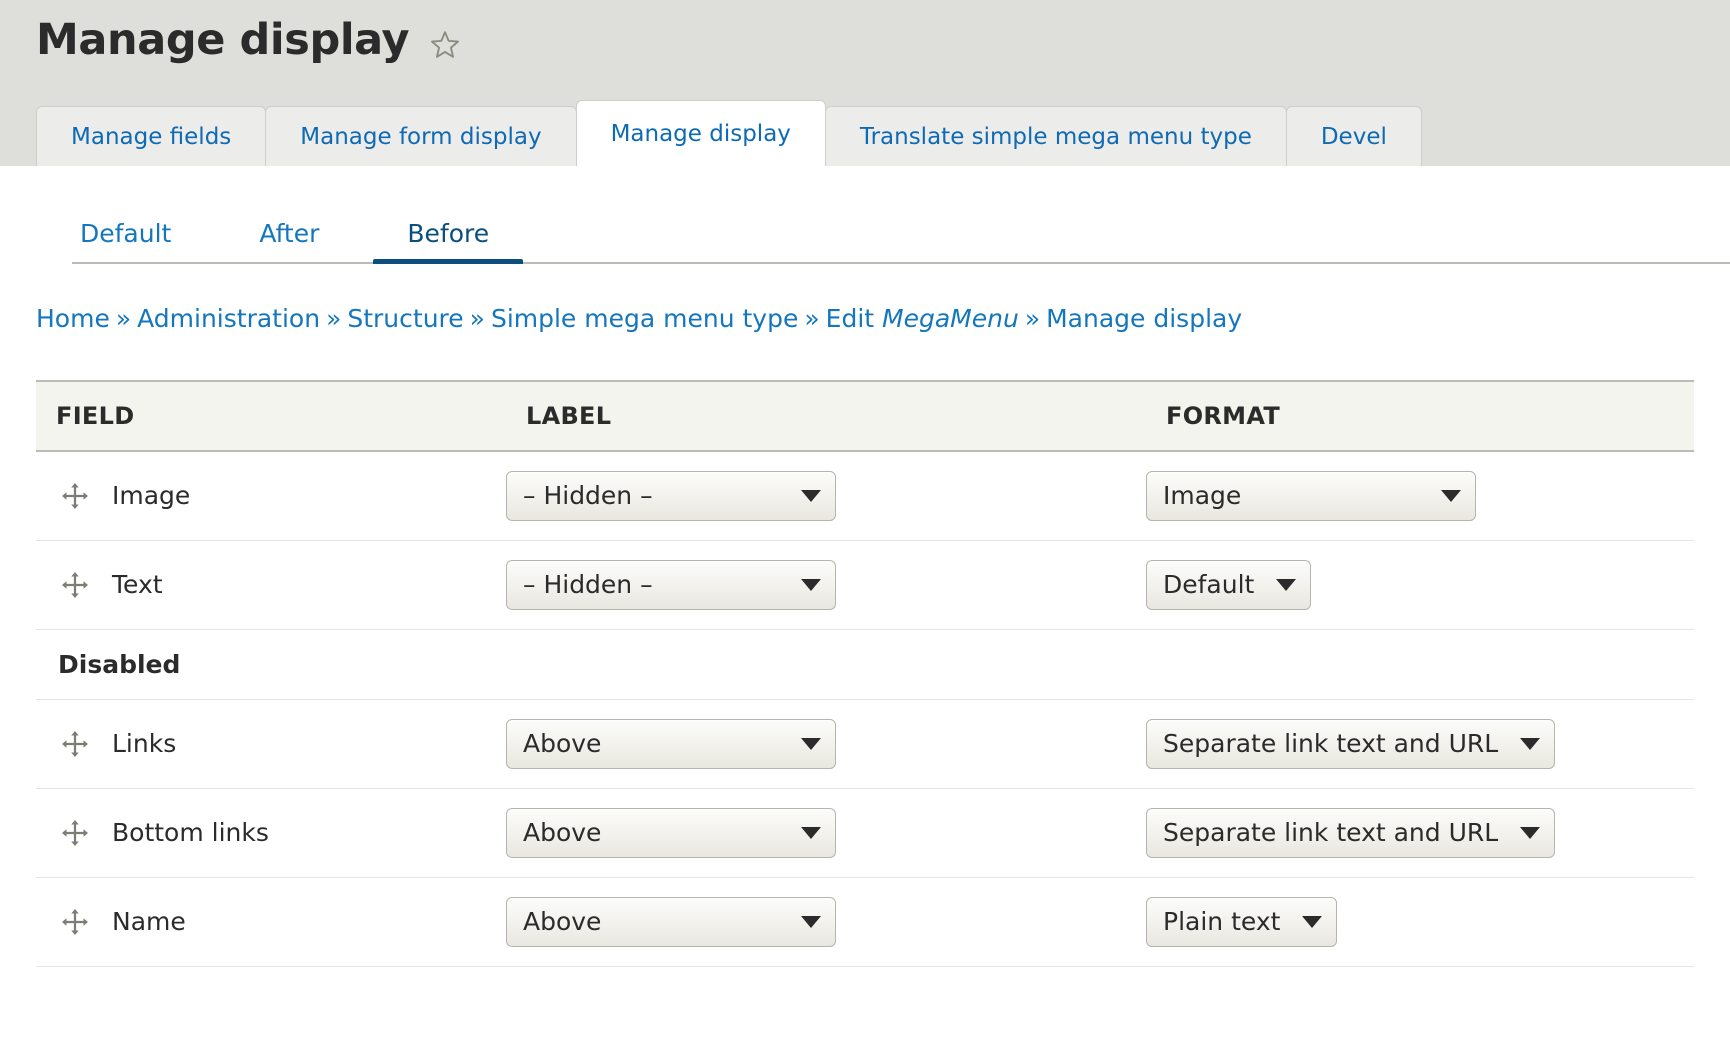  I want to click on format-select-name: Plain text, so click(1242, 921).